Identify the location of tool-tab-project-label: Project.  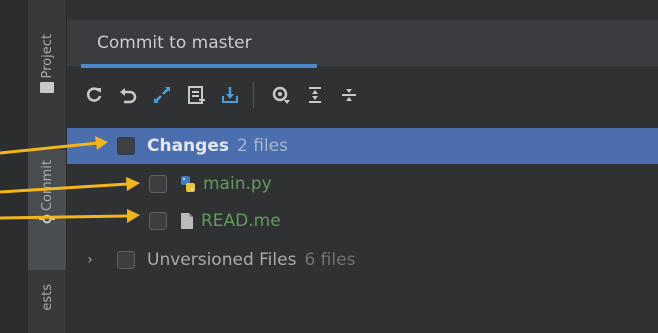
(47, 56).